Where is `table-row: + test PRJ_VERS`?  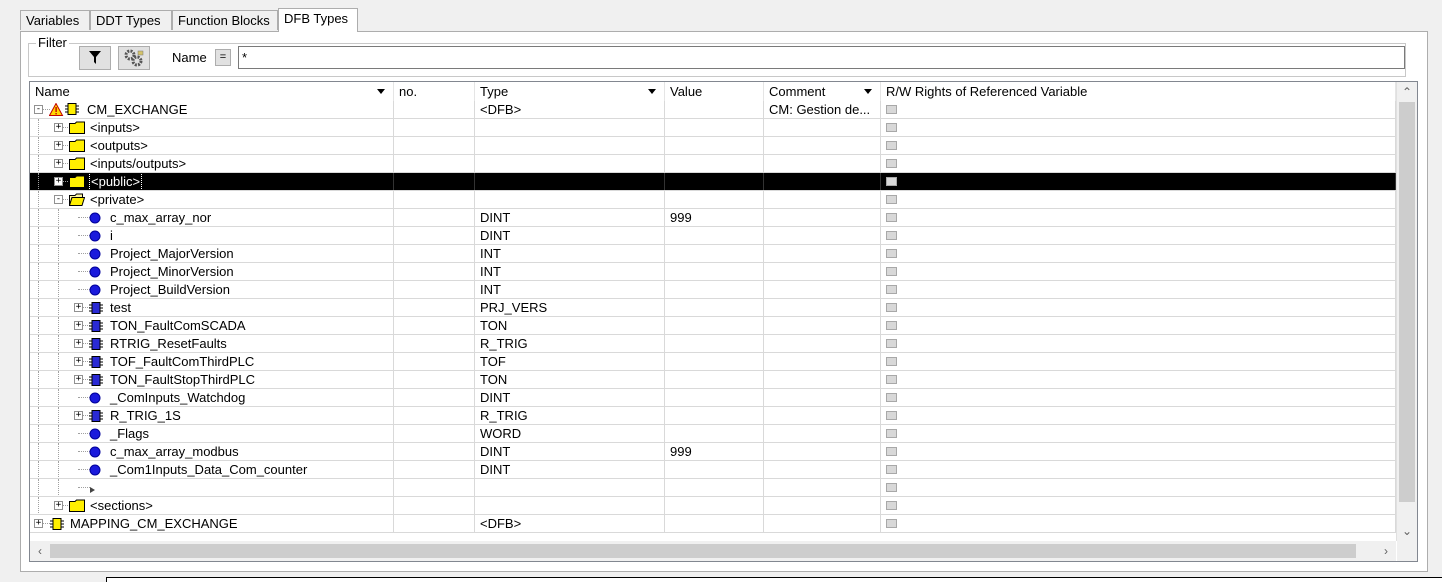
table-row: + test PRJ_VERS is located at coordinates (713, 308).